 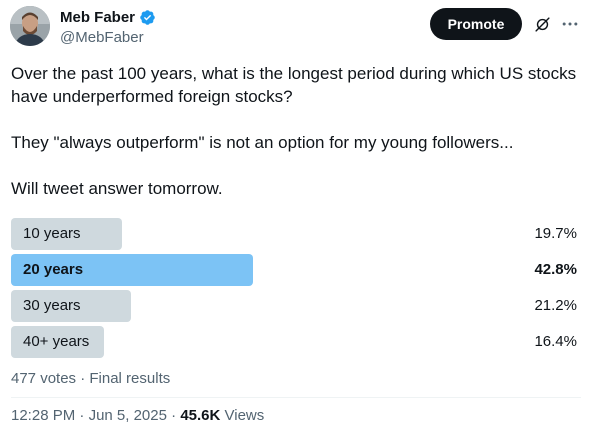 I want to click on promote-button: Promote, so click(x=476, y=24).